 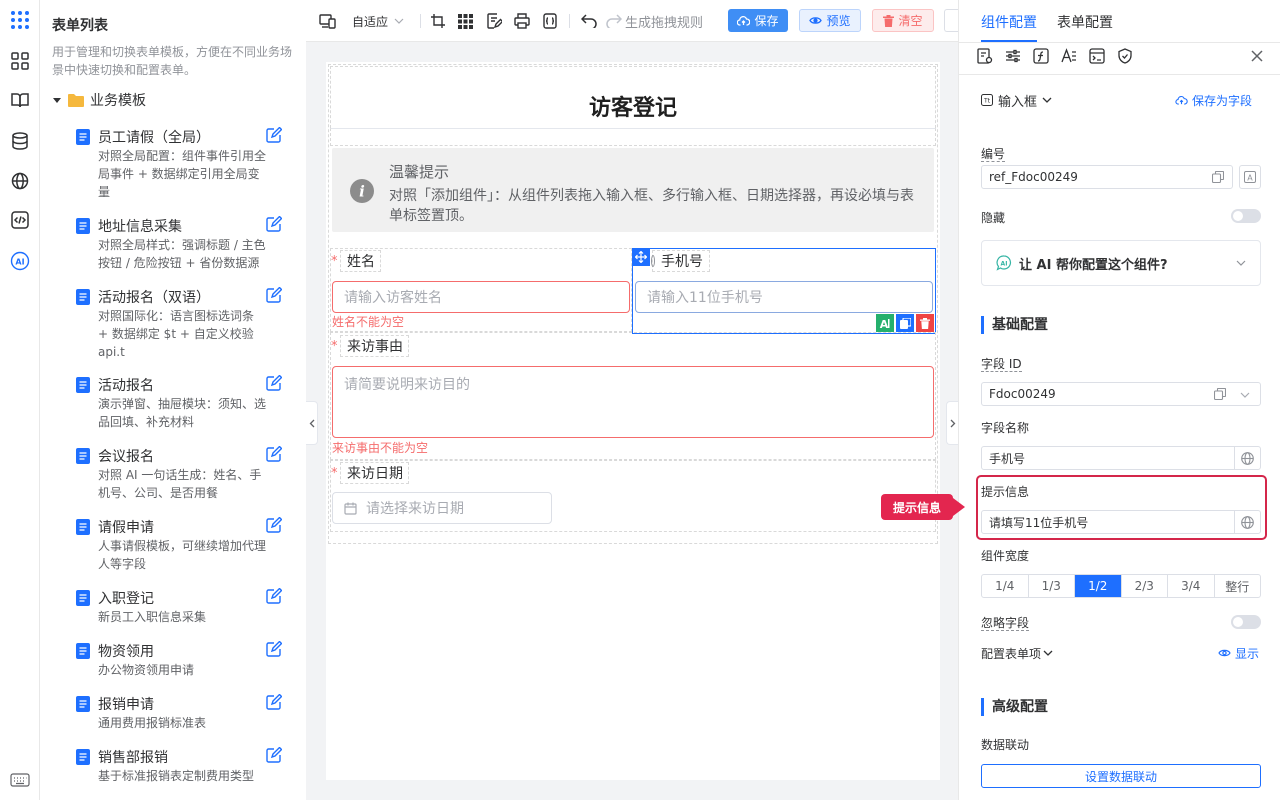 I want to click on shield-icon, so click(x=1125, y=56).